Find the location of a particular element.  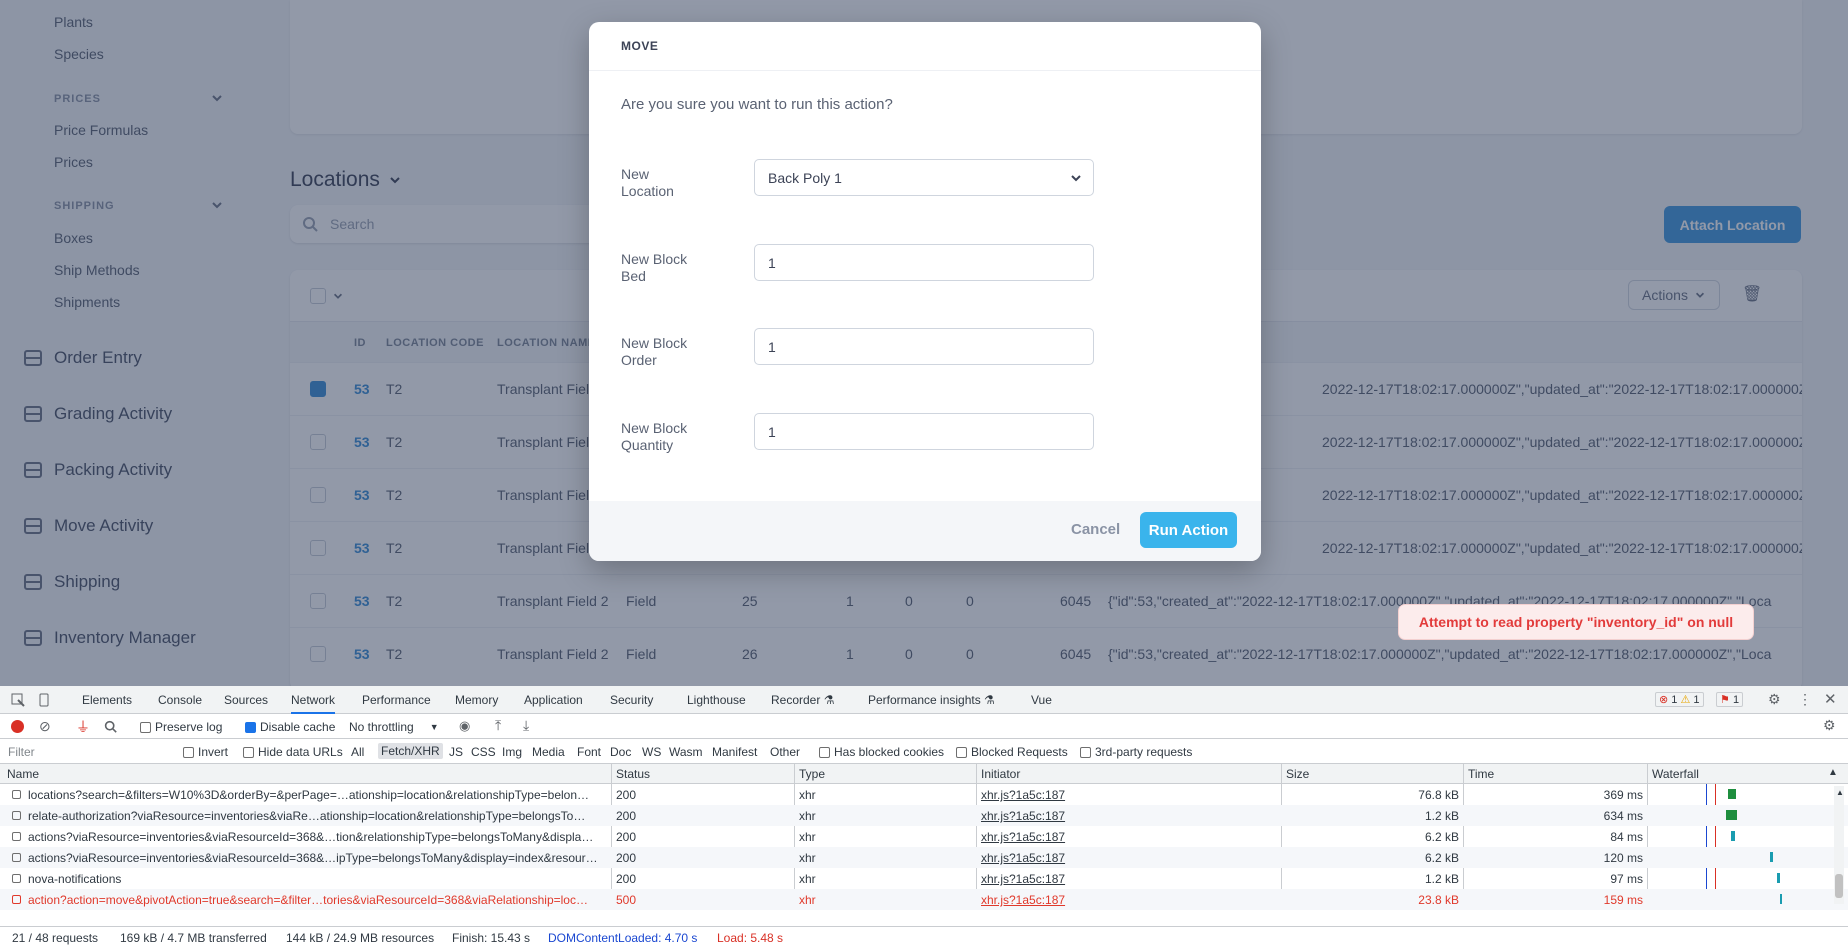

new-block-order-input: 1 is located at coordinates (924, 346).